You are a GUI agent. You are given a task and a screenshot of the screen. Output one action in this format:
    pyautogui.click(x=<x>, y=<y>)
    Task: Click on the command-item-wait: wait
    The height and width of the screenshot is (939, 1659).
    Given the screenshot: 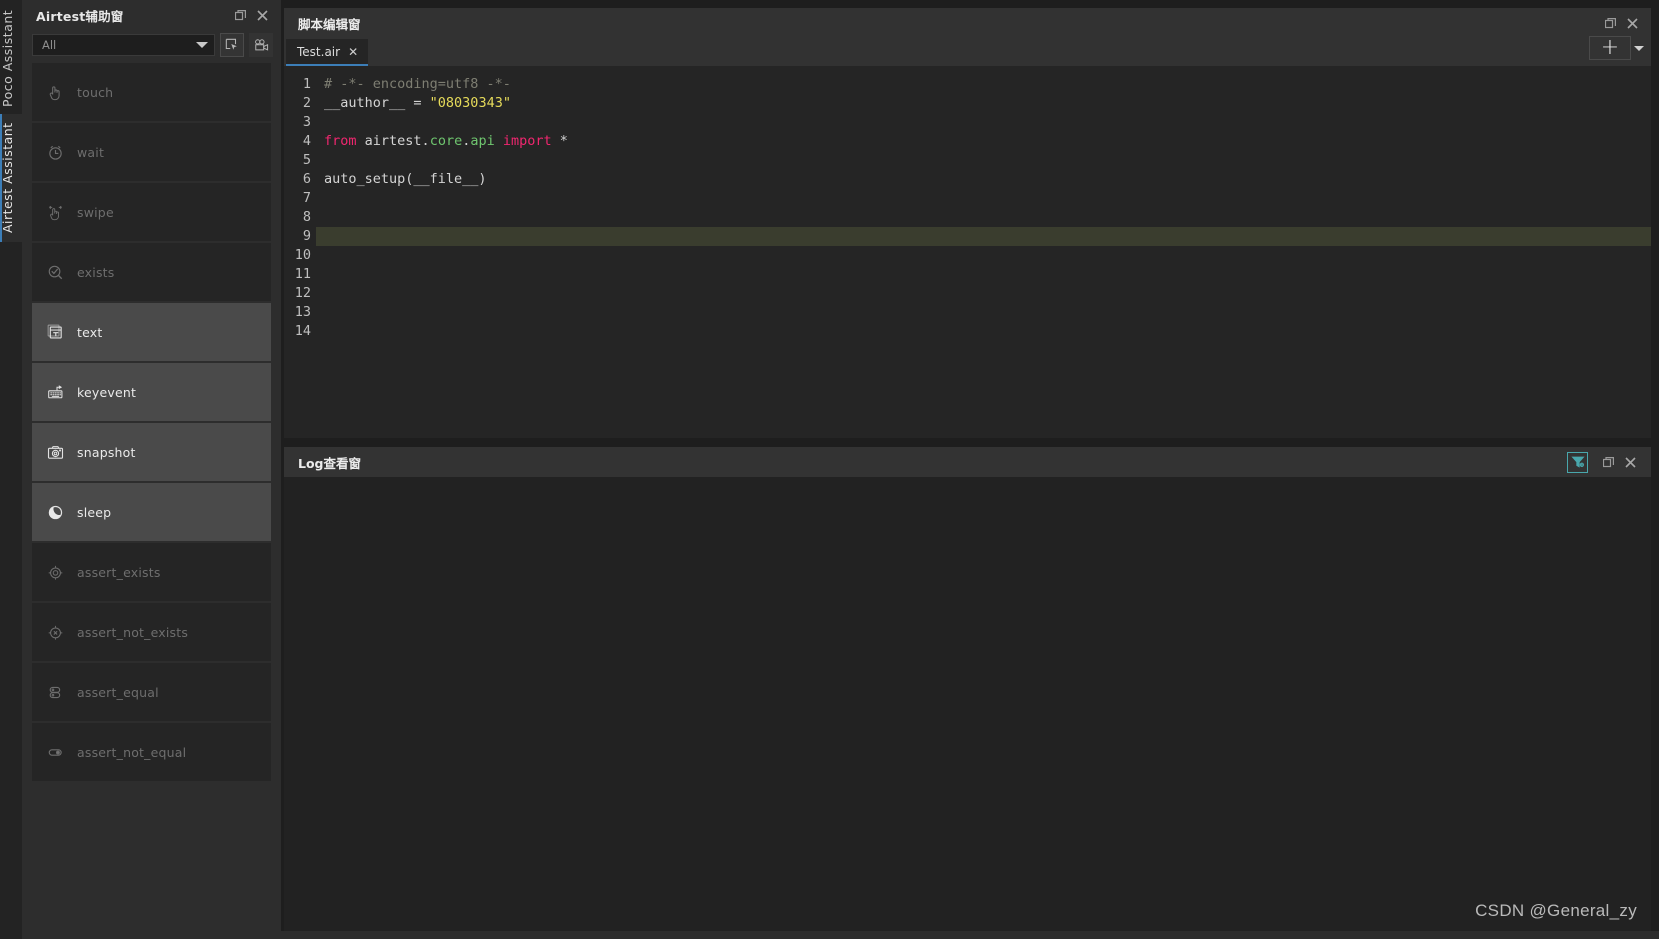 What is the action you would take?
    pyautogui.click(x=151, y=152)
    